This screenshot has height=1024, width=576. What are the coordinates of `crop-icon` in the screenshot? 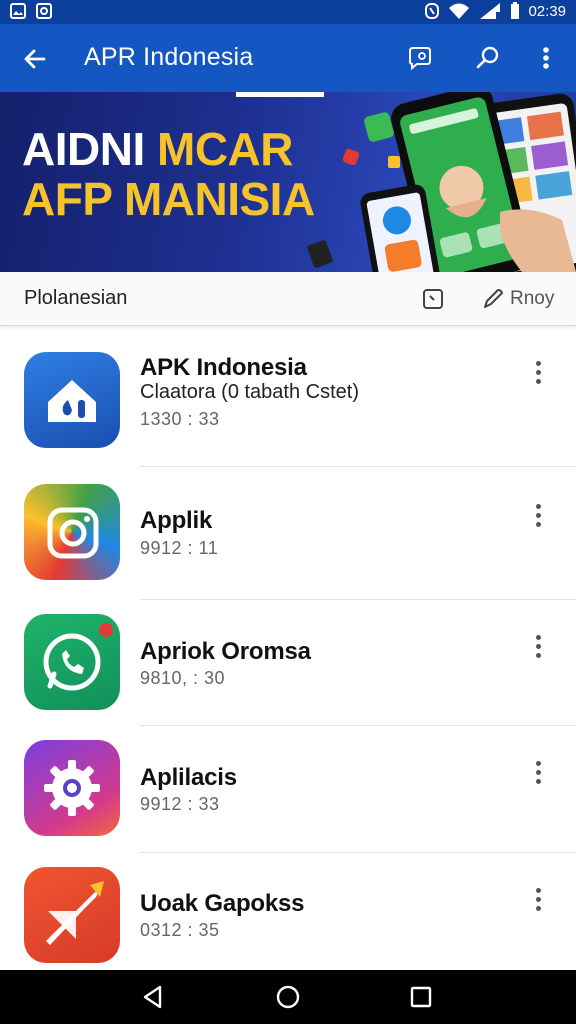 It's located at (433, 299).